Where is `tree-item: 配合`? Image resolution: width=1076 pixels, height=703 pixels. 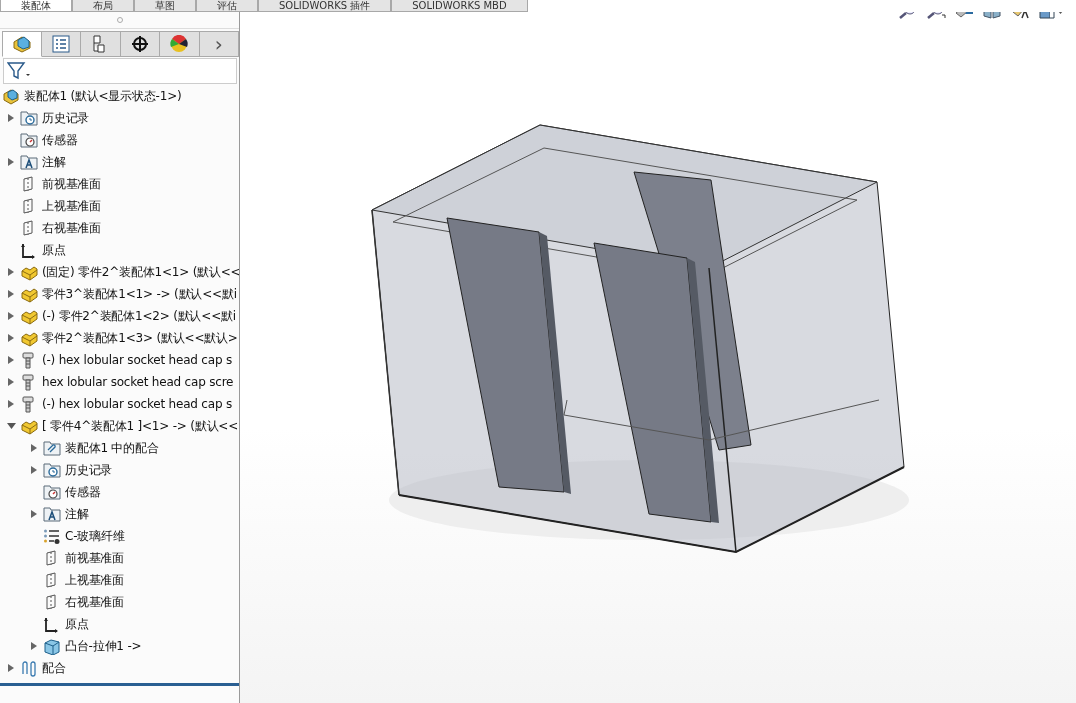
tree-item: 配合 is located at coordinates (54, 668).